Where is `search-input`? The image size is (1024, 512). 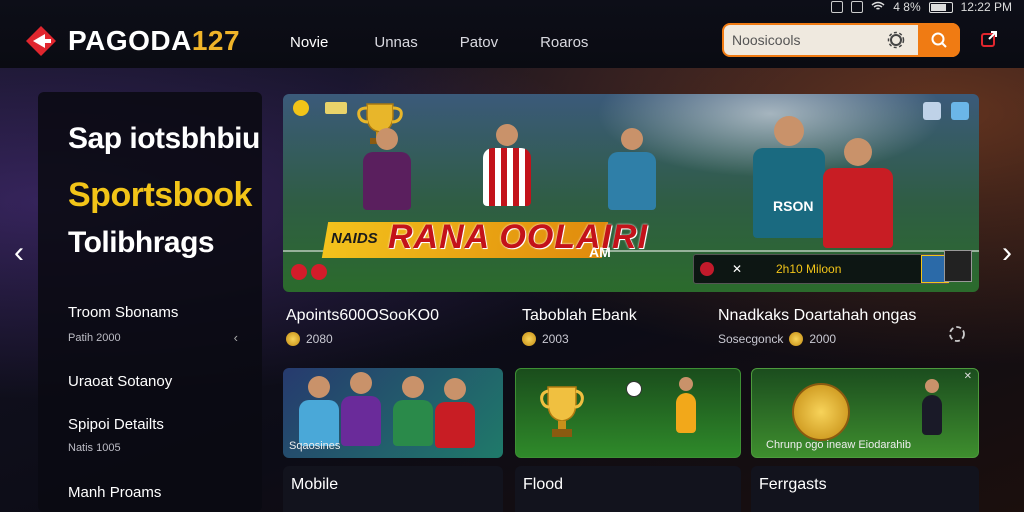
search-input is located at coordinates (801, 40).